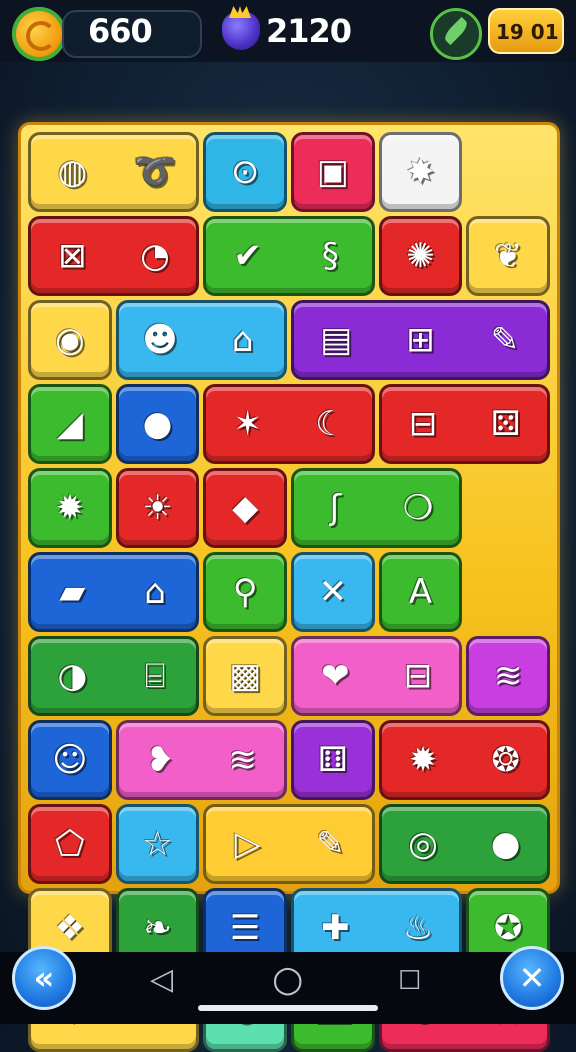 Image resolution: width=576 pixels, height=1052 pixels. What do you see at coordinates (336, 340) in the screenshot?
I see `tile-icon: ▤` at bounding box center [336, 340].